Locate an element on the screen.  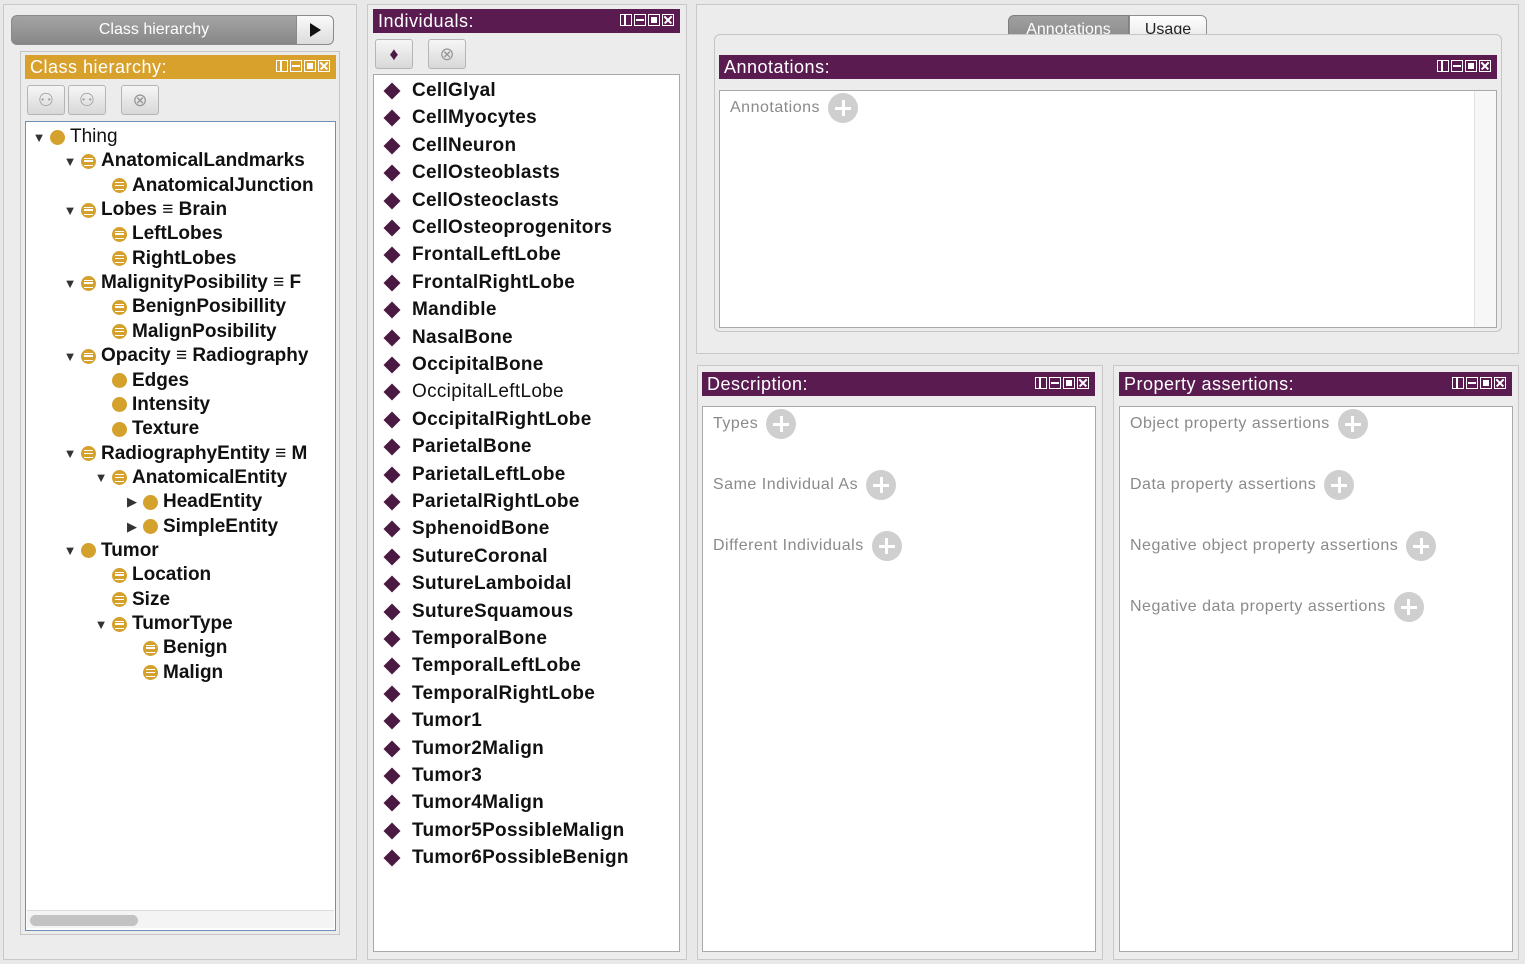
class-tree-item: Intensity is located at coordinates (150, 405).